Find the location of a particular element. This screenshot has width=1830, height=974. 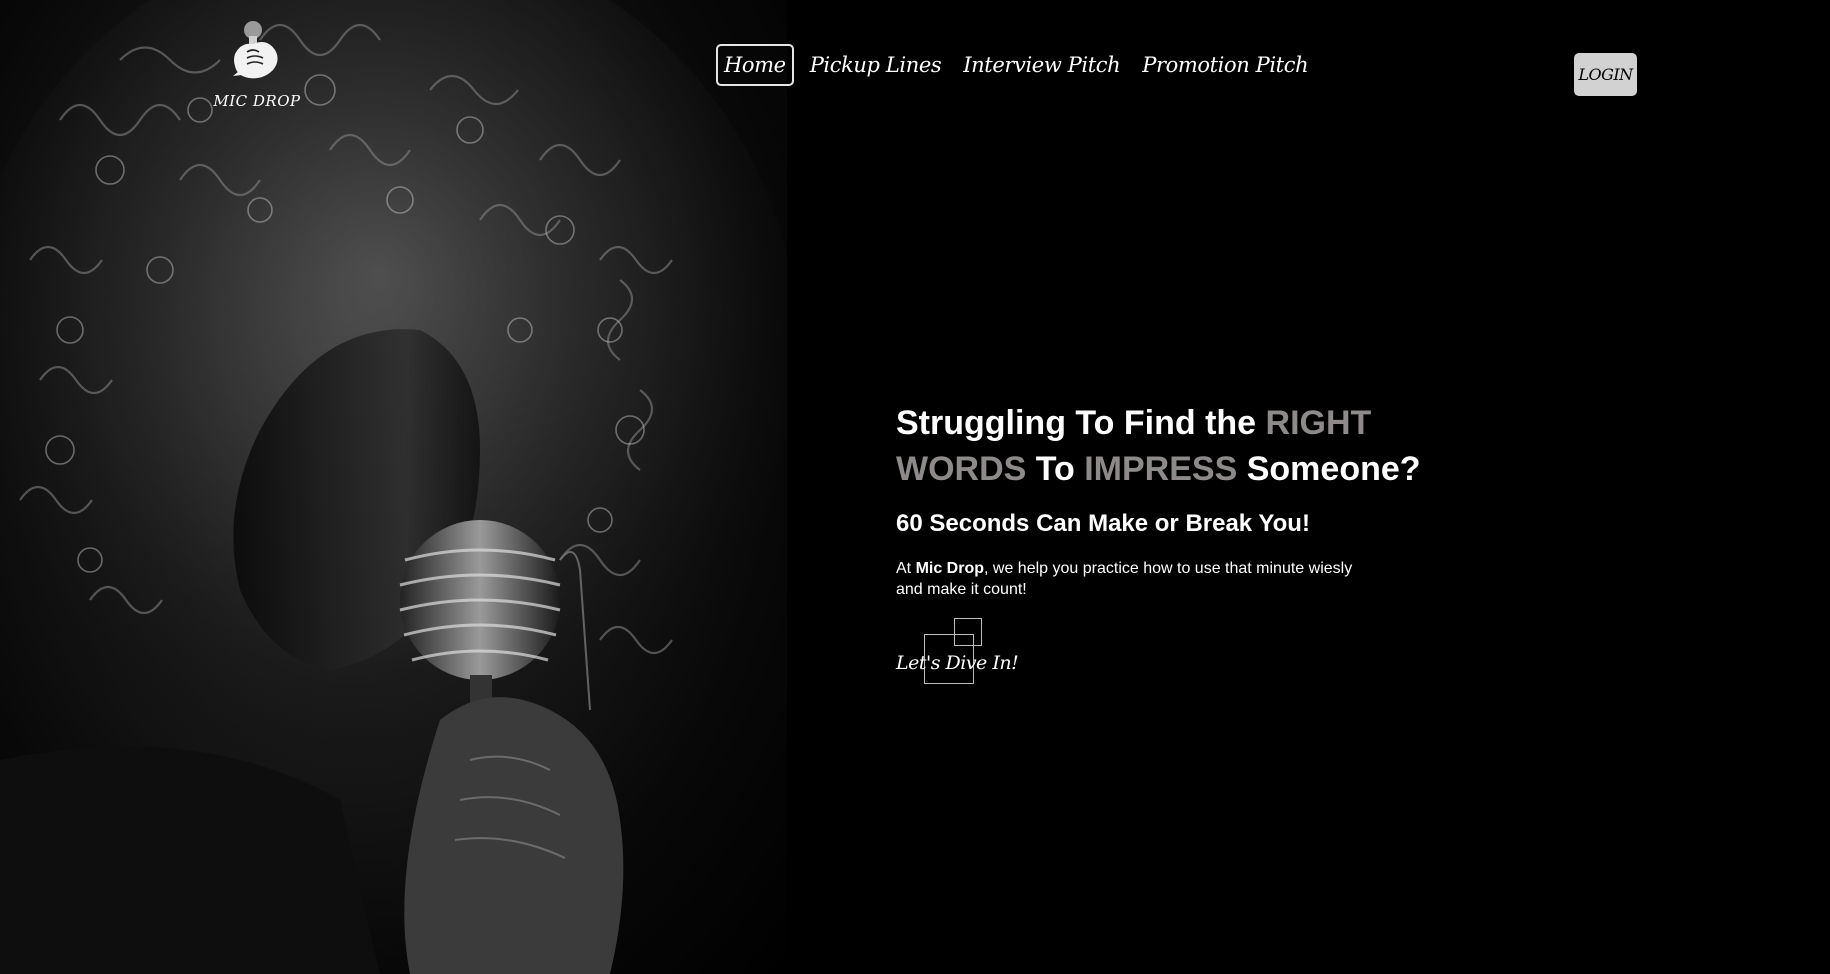

nav-item-interview-pitch: Interview Pitch is located at coordinates (1041, 65).